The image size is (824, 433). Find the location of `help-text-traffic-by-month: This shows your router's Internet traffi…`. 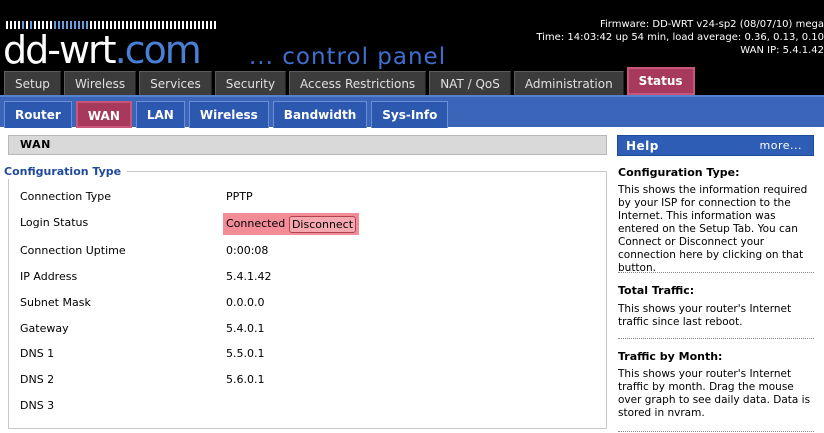

help-text-traffic-by-month: This shows your router's Internet traffi… is located at coordinates (714, 393).